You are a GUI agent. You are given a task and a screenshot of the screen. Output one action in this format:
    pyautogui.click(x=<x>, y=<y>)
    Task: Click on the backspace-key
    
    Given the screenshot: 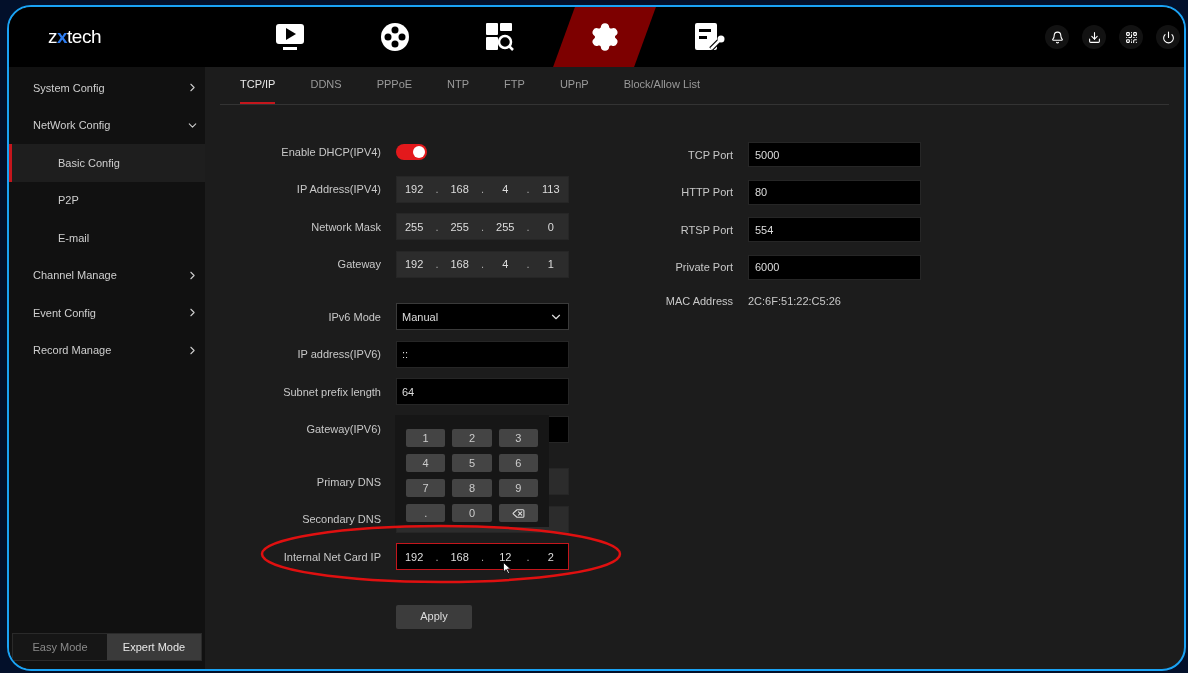 What is the action you would take?
    pyautogui.click(x=518, y=513)
    